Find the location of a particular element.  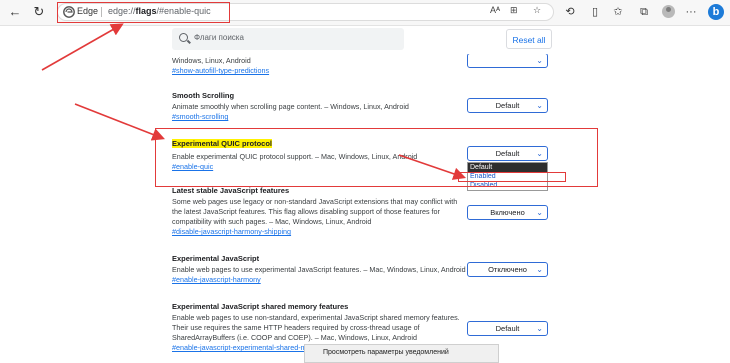

read-aloud-icon: Aᴬ is located at coordinates (495, 10).